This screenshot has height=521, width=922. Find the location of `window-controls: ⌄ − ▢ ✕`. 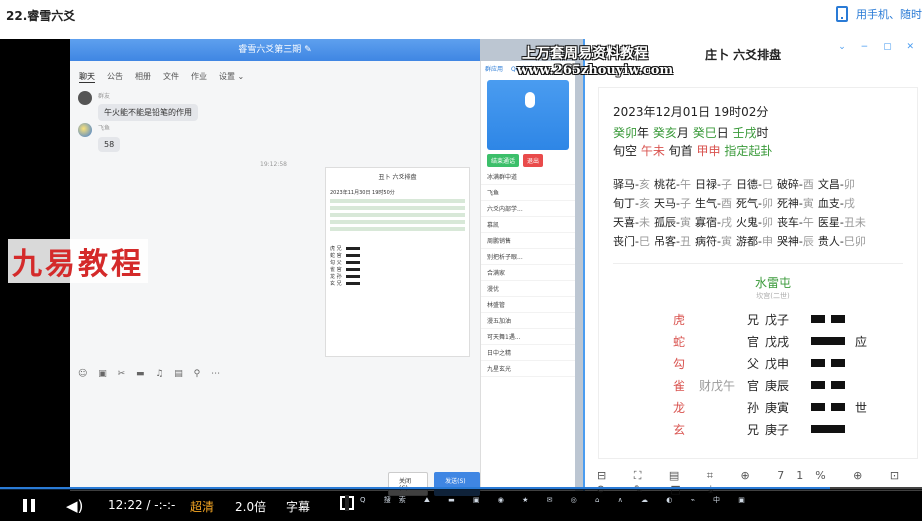

window-controls: ⌄ − ▢ ✕ is located at coordinates (879, 47).